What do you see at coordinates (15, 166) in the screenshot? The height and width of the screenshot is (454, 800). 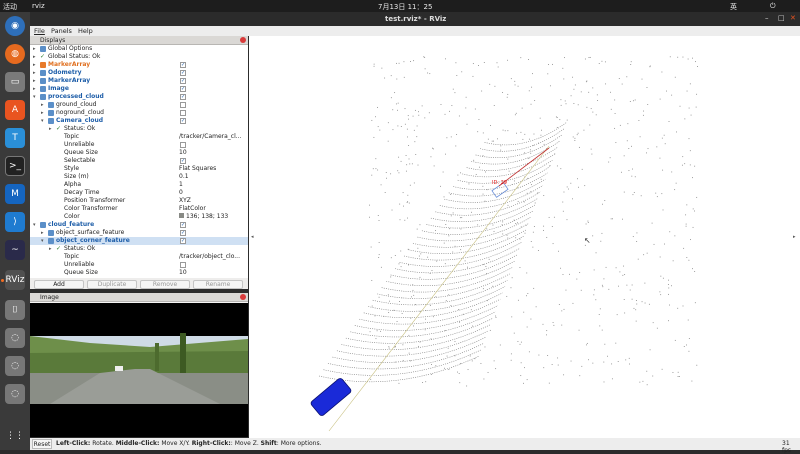 I see `terminal-icon: >_` at bounding box center [15, 166].